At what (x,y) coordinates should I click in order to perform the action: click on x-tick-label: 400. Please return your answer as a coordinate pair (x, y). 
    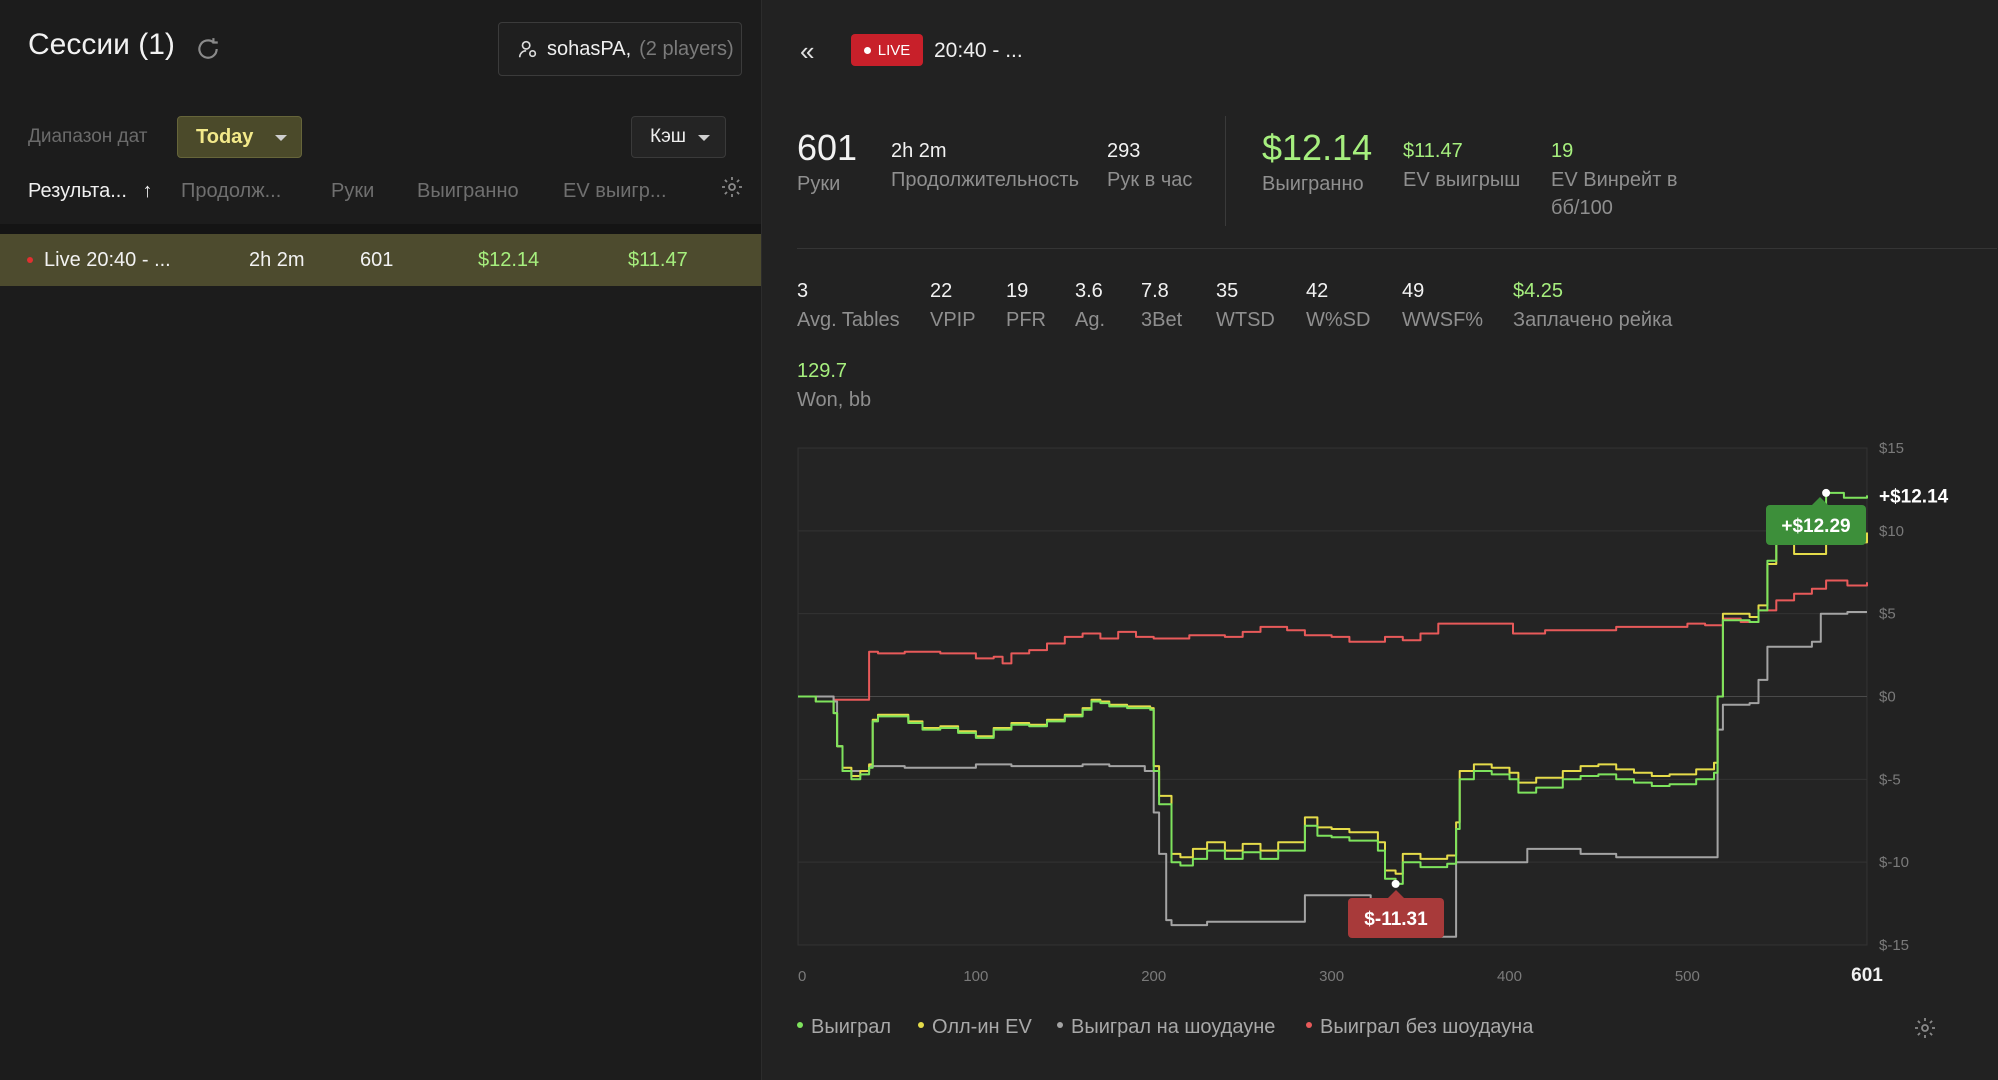
    Looking at the image, I should click on (1509, 976).